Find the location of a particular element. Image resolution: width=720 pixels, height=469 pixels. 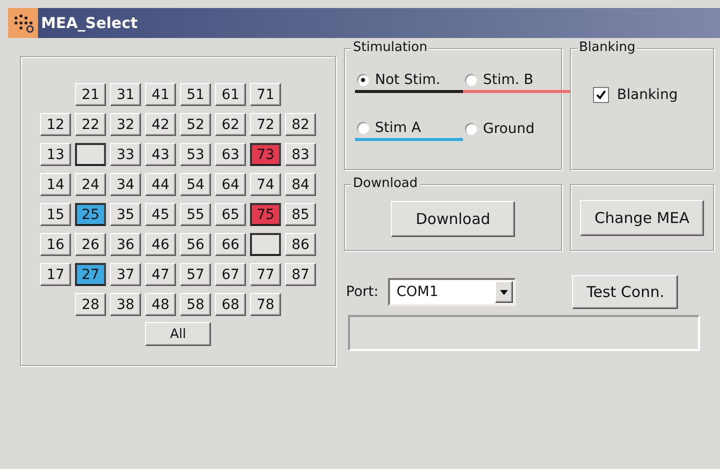

electrode-button: 82 is located at coordinates (300, 124).